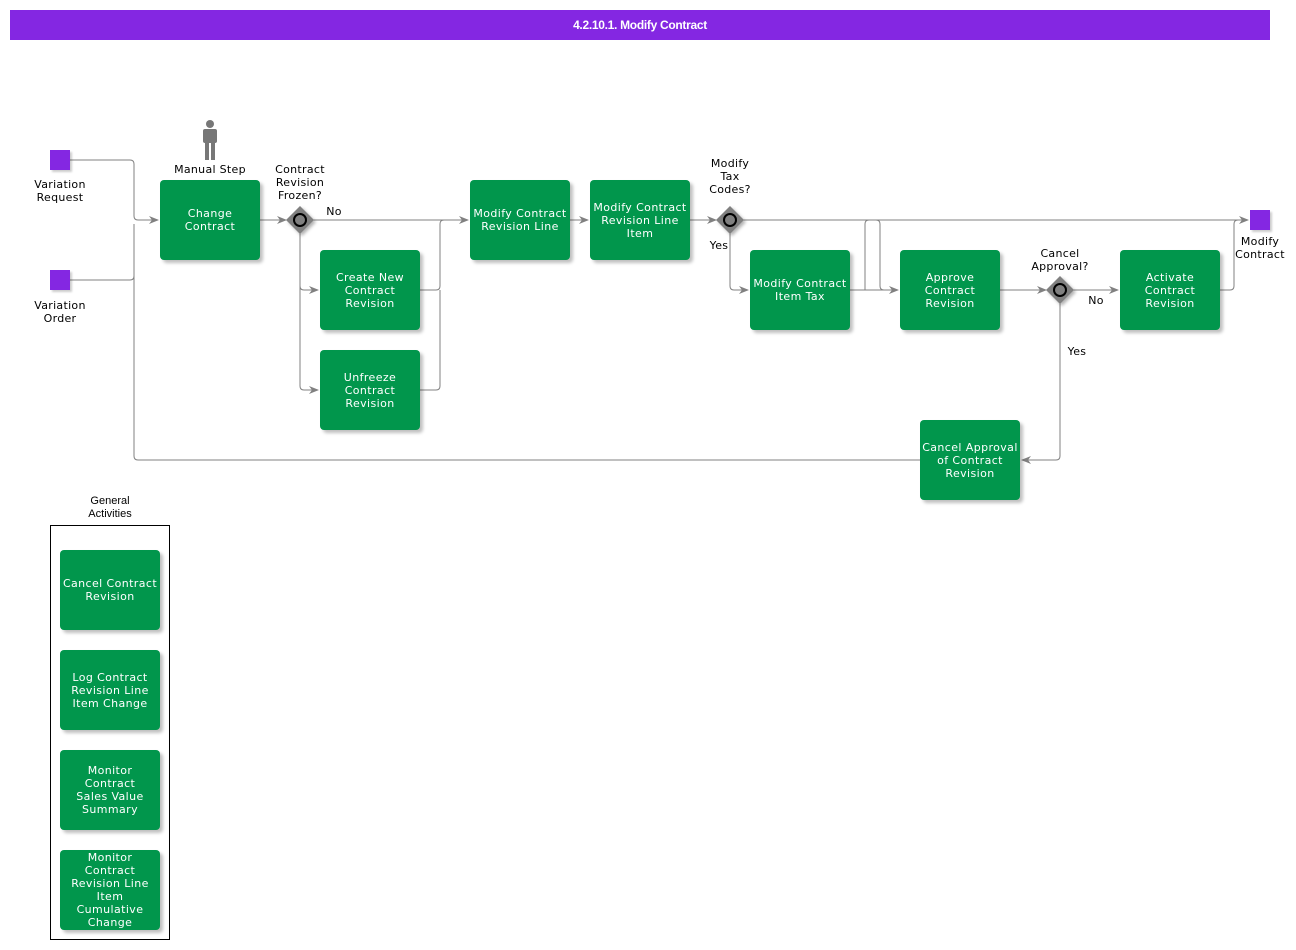 This screenshot has height=950, width=1296. Describe the element at coordinates (950, 290) in the screenshot. I see `task-approve-contract-revision: Approve Contract Revision` at that location.